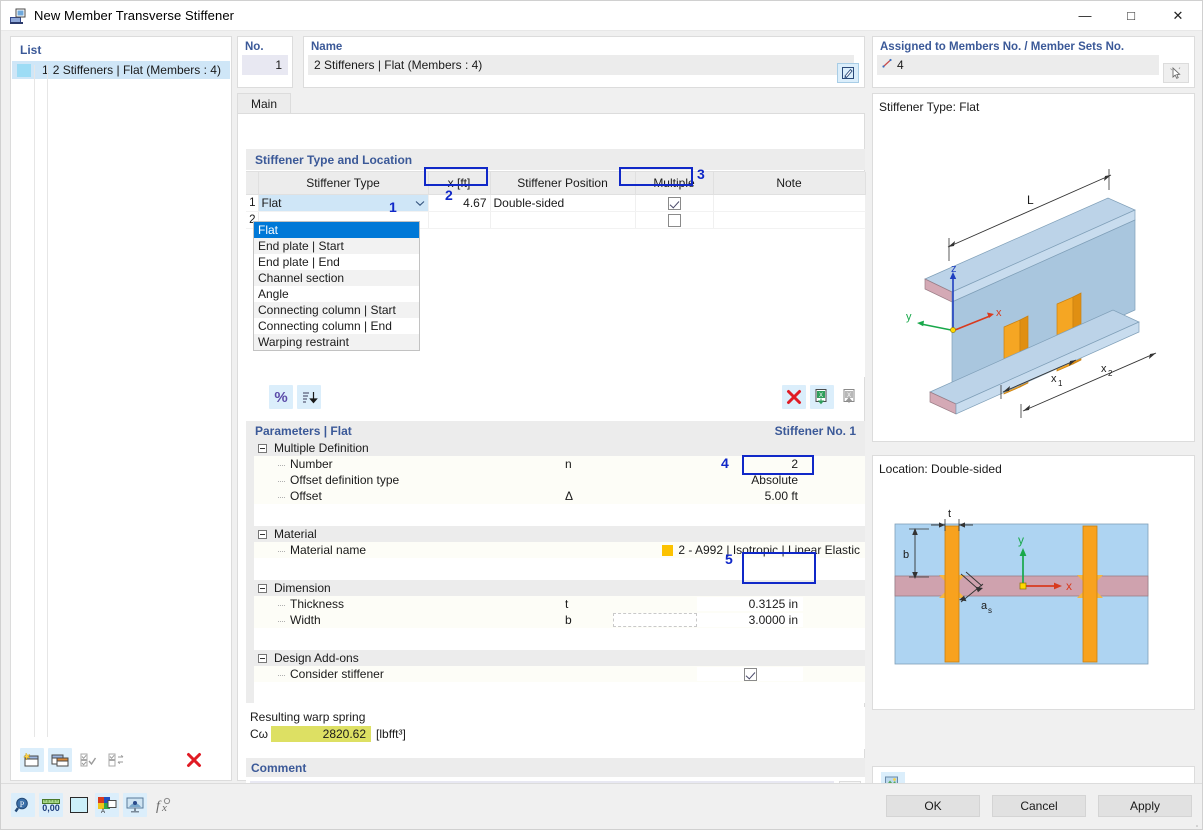  What do you see at coordinates (850, 397) in the screenshot?
I see `excel-export-icon: X` at bounding box center [850, 397].